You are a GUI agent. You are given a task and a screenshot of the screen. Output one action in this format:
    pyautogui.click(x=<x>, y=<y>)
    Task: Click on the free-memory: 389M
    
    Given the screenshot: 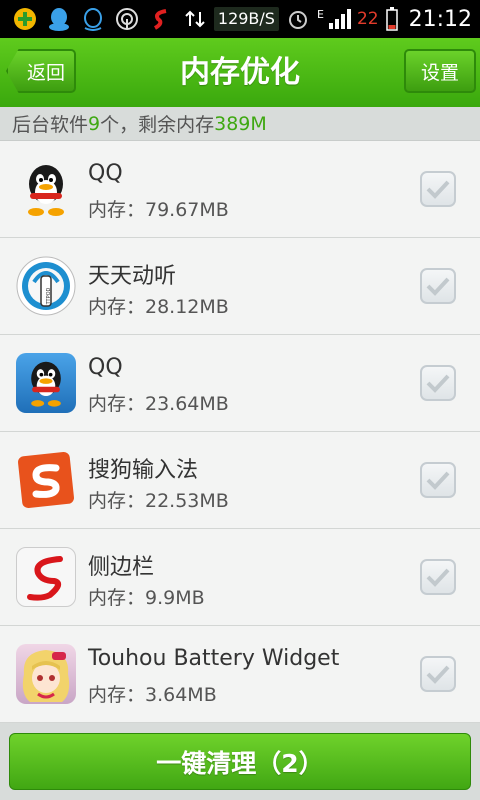 What is the action you would take?
    pyautogui.click(x=240, y=123)
    